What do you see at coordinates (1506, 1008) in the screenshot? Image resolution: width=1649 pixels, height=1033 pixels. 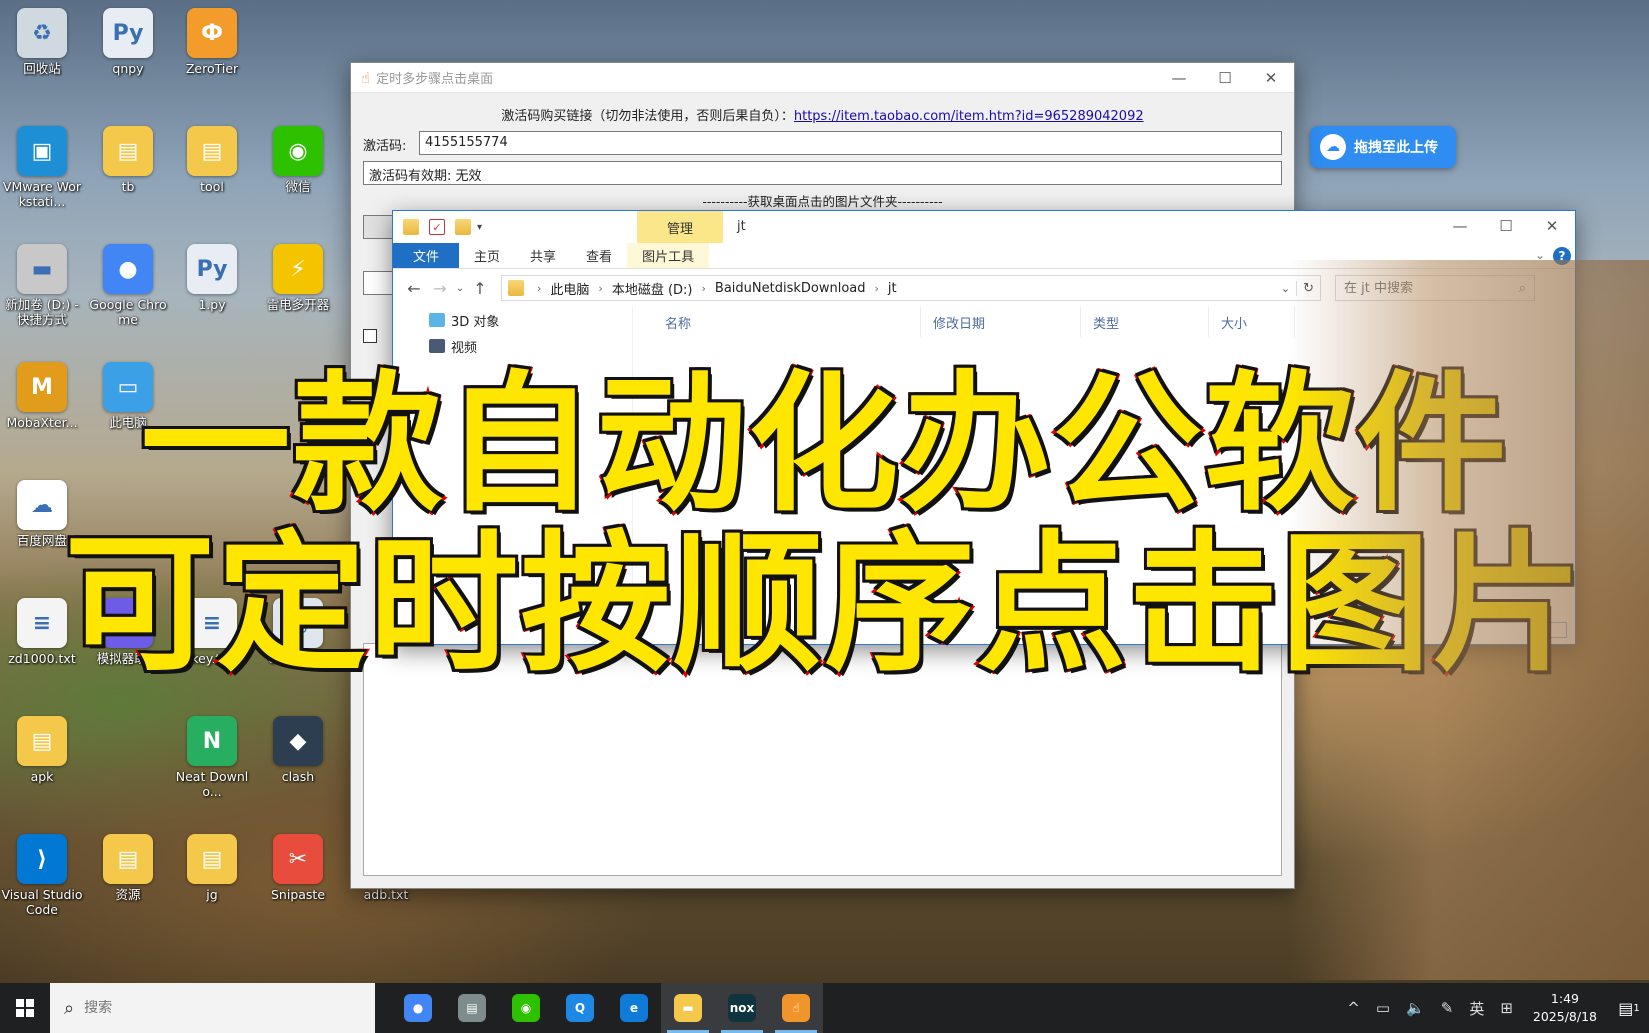 I see `keyboard-layout-icon: ⊞` at bounding box center [1506, 1008].